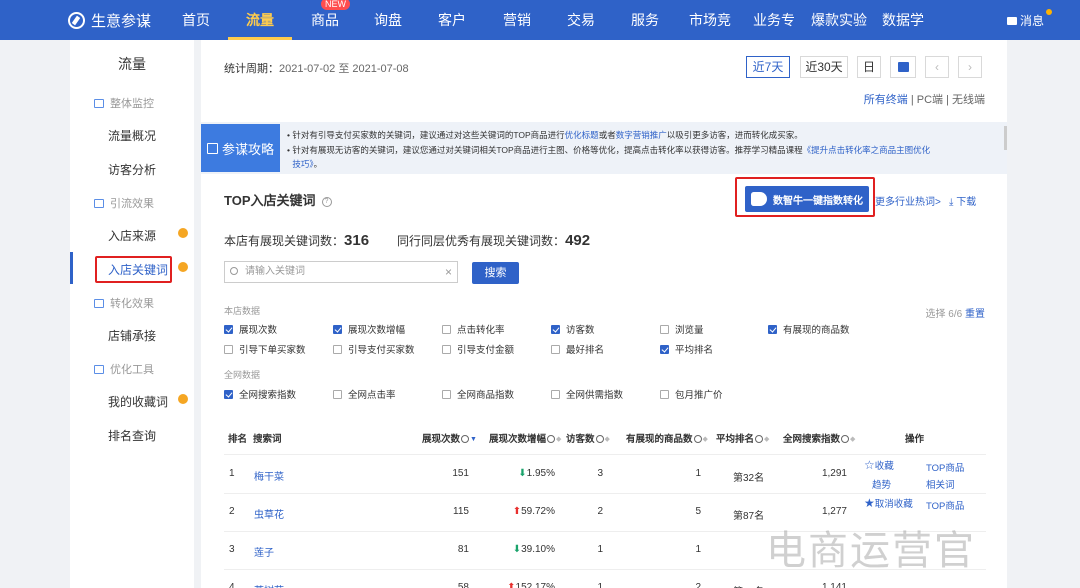 This screenshot has width=1080, height=588. What do you see at coordinates (228, 329) in the screenshot?
I see `checkbox-checked-icon` at bounding box center [228, 329].